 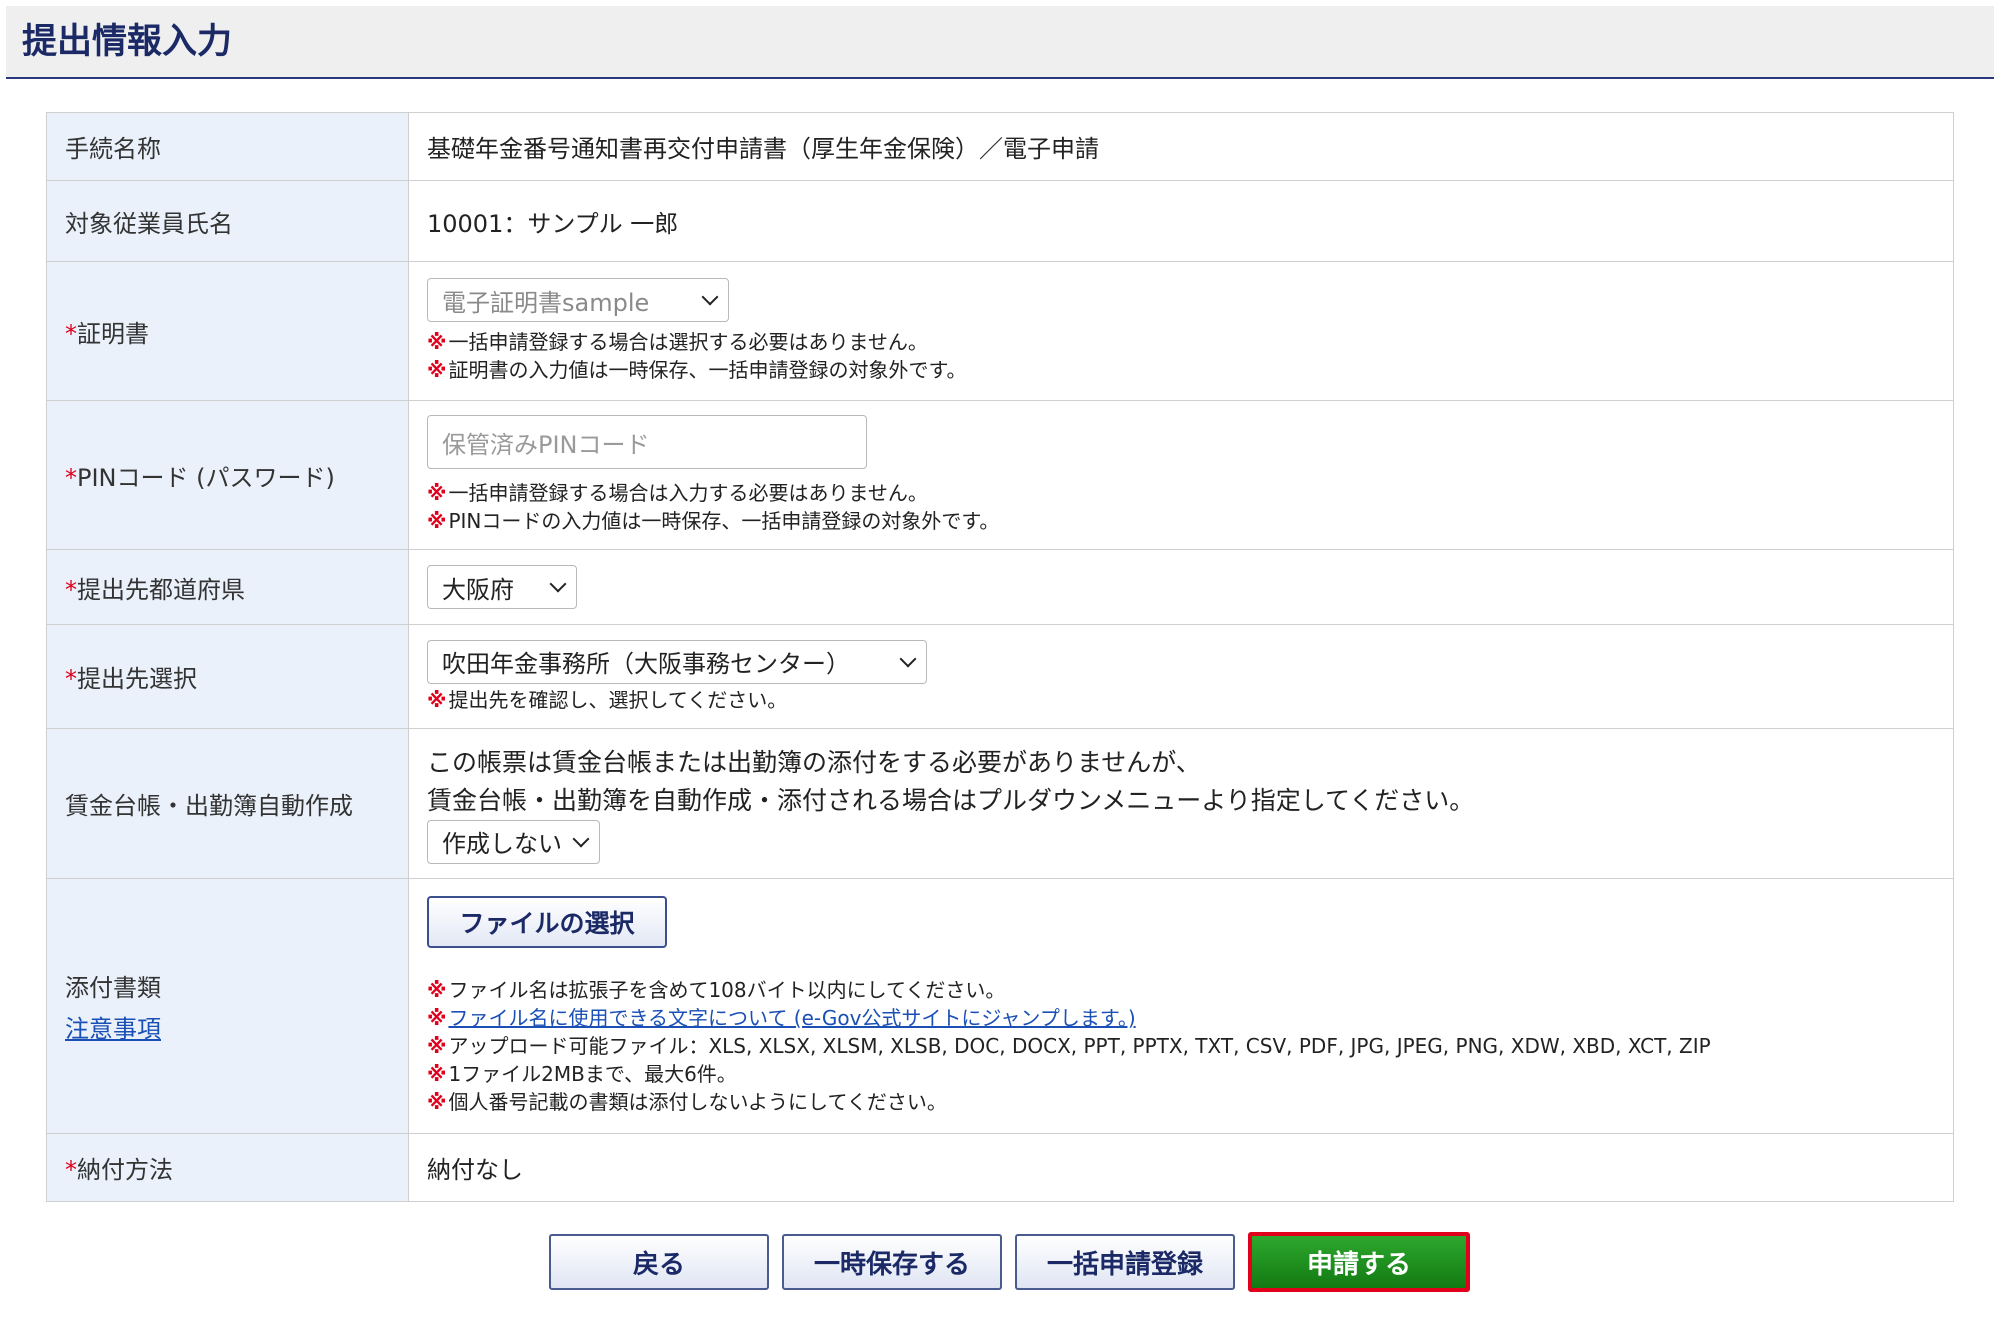 I want to click on wage-ledger-text-1: この帳票は賃金台帳または出勤簿の添付をする必要がありませんが、, so click(x=814, y=762).